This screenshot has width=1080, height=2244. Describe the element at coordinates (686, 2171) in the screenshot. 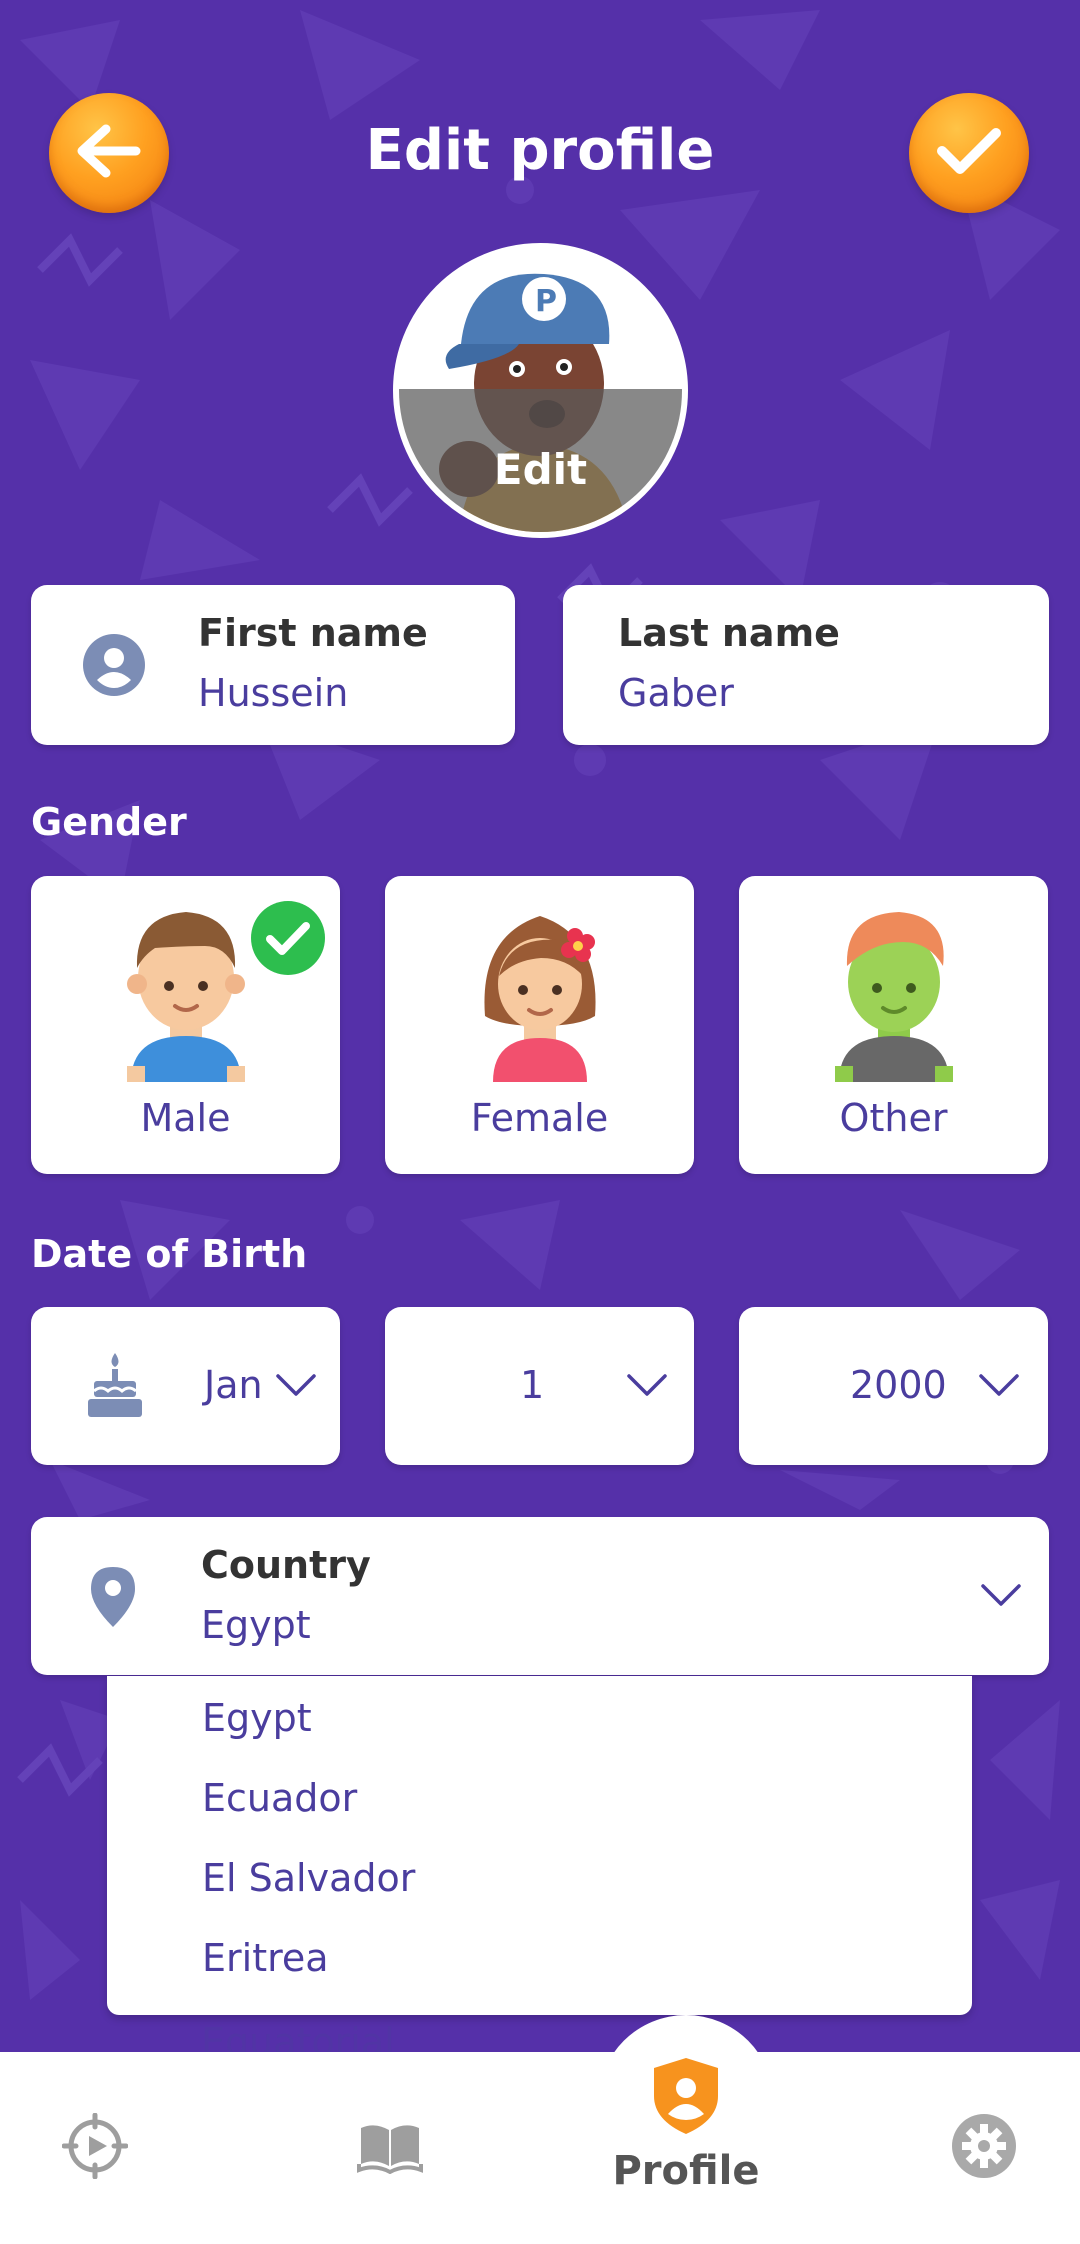

I see `nav-profile-label: Profile` at that location.